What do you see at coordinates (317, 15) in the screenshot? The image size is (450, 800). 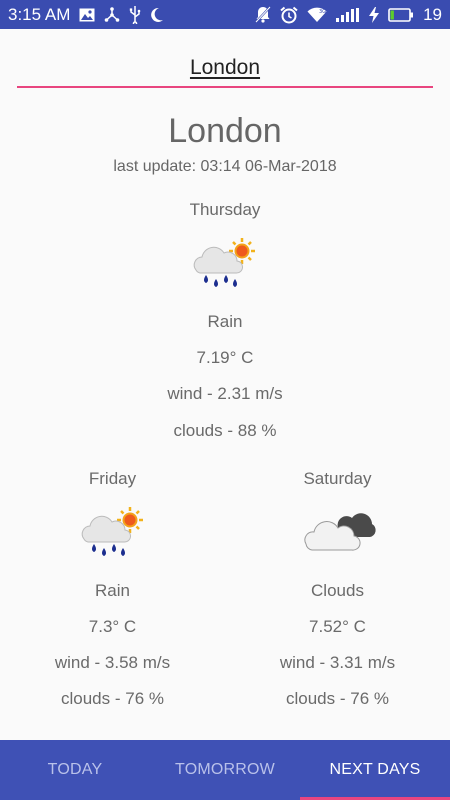 I see `wifi-icon: 3G` at bounding box center [317, 15].